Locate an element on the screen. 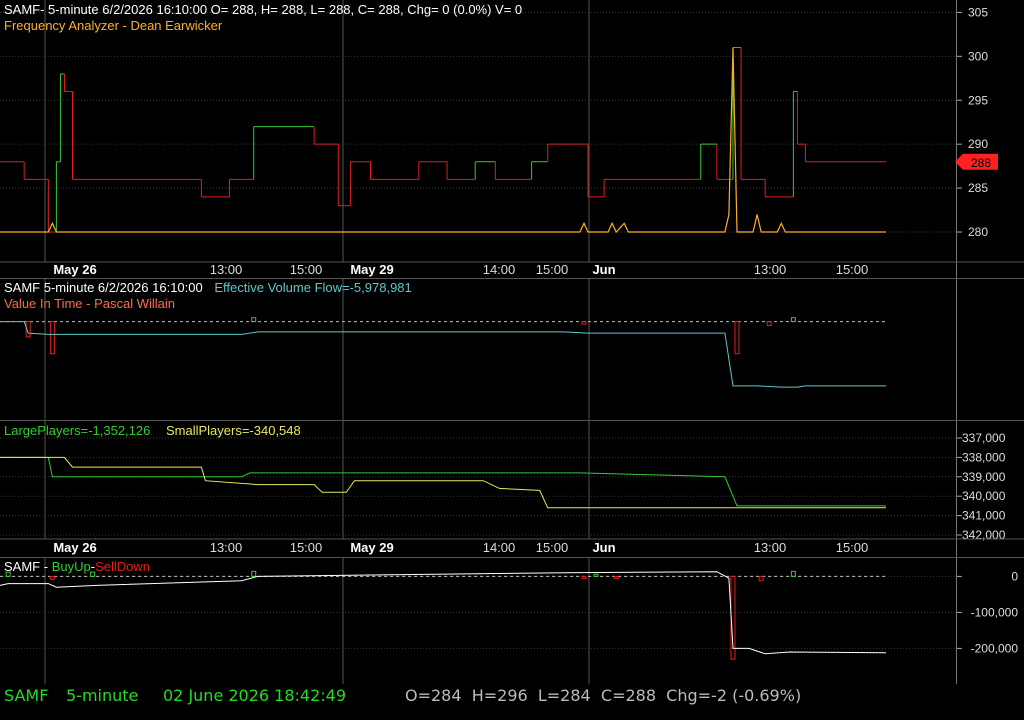  y-axis-label: 342,000 is located at coordinates (984, 535).